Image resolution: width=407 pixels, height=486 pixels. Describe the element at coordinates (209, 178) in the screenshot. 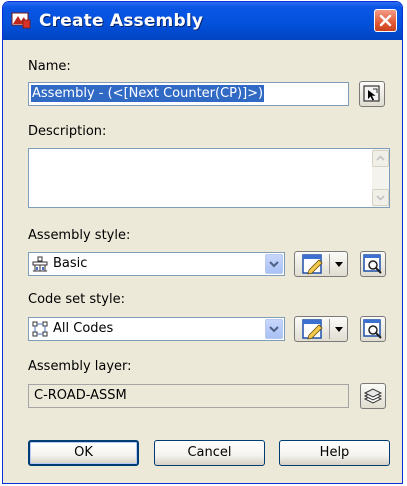

I see `description-input` at that location.